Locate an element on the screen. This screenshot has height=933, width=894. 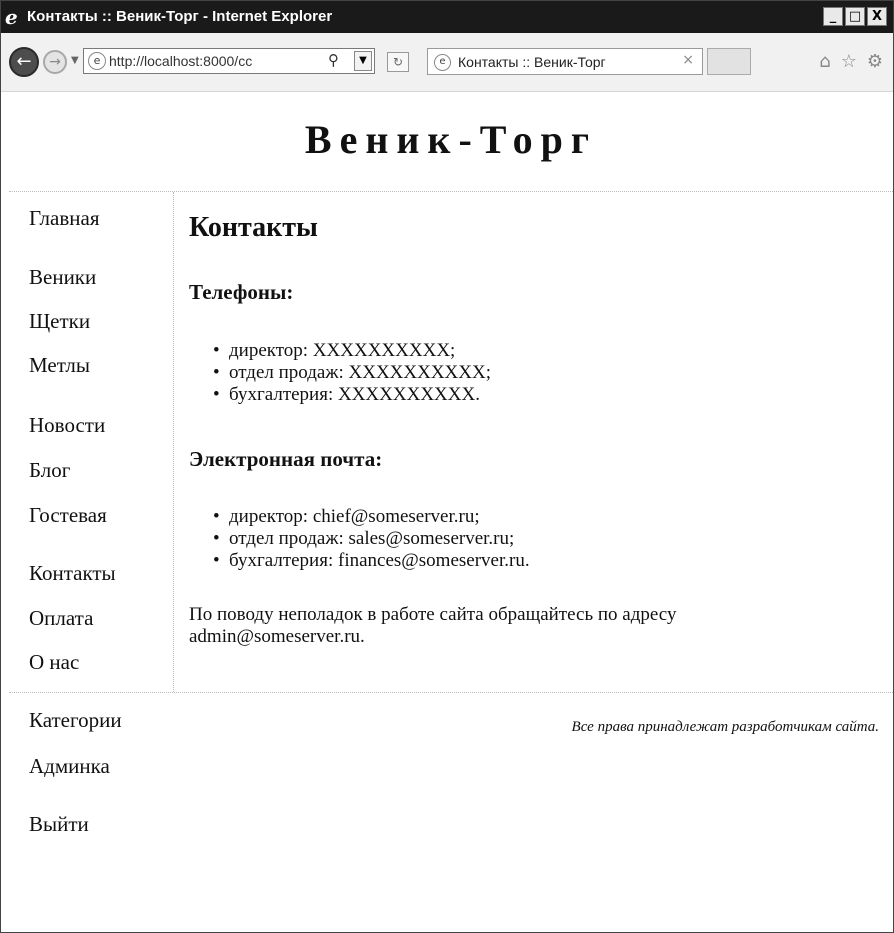
maximize-button: □ is located at coordinates (855, 16).